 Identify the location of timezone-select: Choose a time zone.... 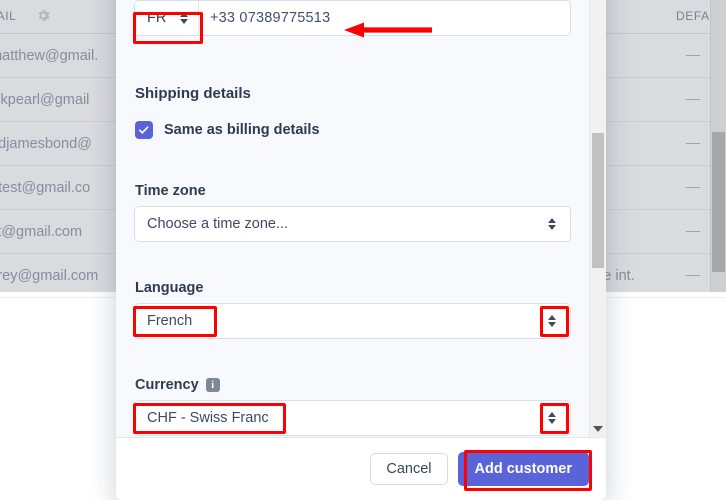
(352, 224).